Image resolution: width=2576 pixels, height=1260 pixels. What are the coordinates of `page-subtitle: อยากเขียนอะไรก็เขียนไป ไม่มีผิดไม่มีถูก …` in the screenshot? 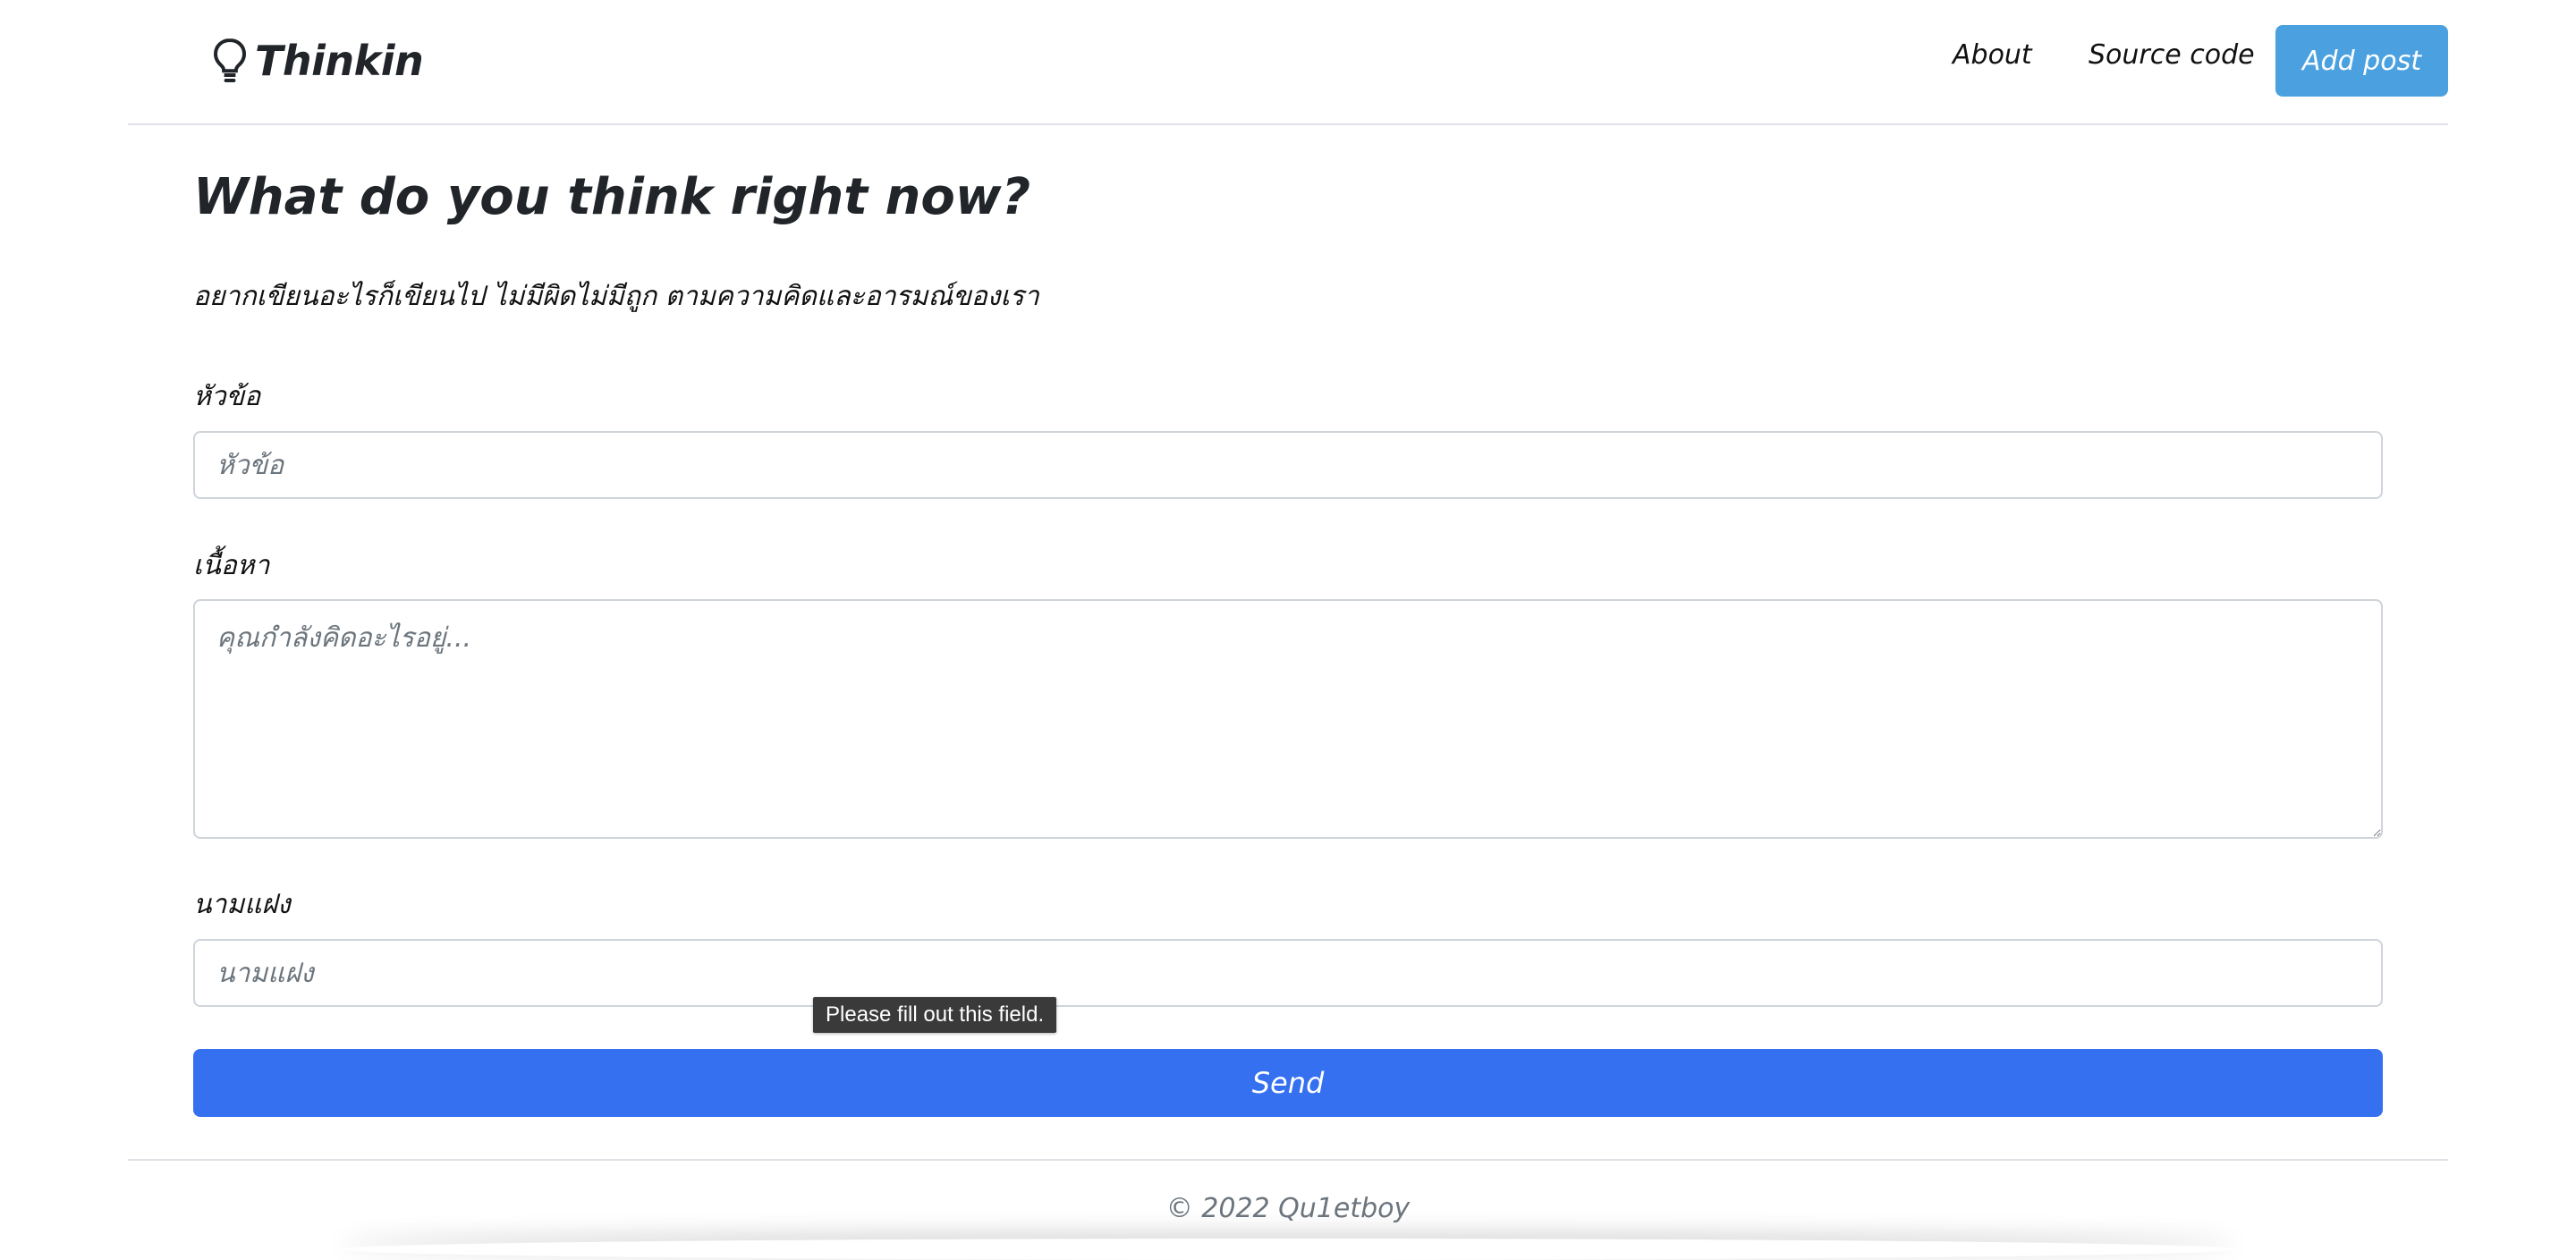 It's located at (616, 296).